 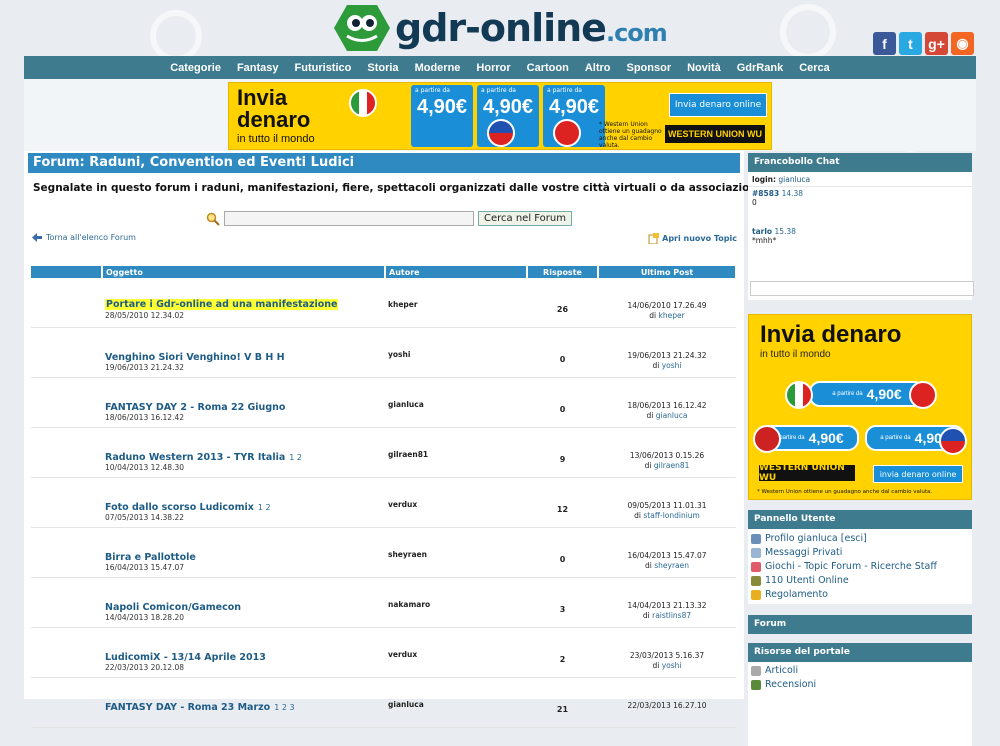 I want to click on last-post-date: 22/03/2013 16.27.10, so click(x=667, y=705).